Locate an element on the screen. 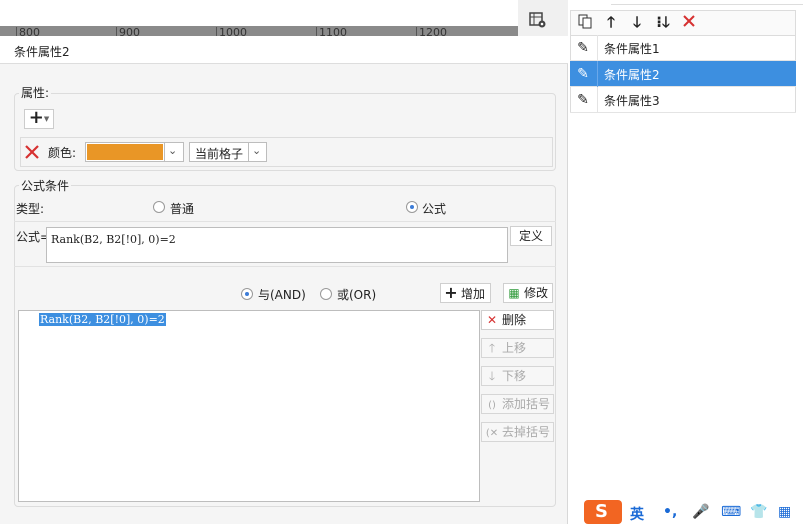  formula-text: Rank(B2, B2[!0], 0)=2 is located at coordinates (113, 239).